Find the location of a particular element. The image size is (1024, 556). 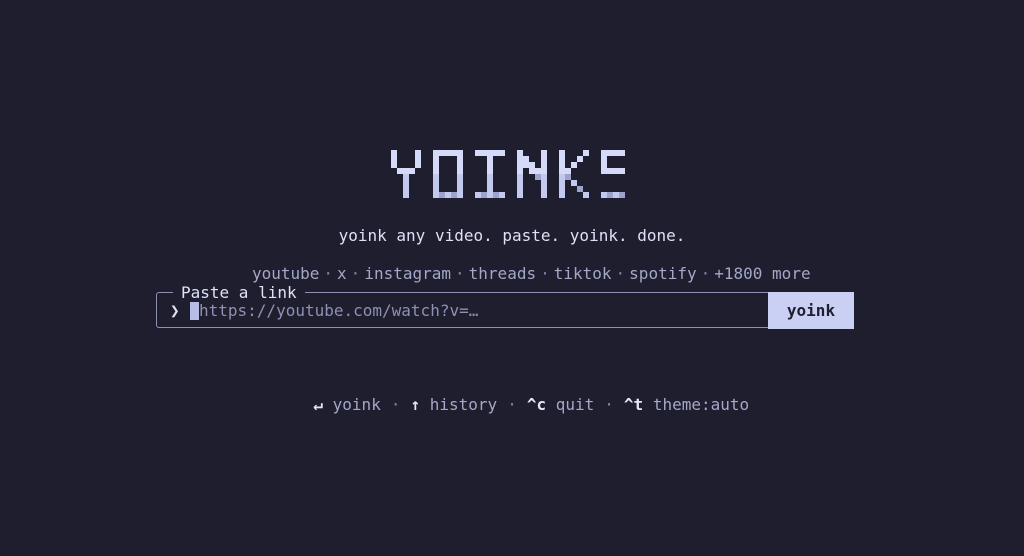

tagline: yoink any video. paste. yoink. done. is located at coordinates (512, 235).